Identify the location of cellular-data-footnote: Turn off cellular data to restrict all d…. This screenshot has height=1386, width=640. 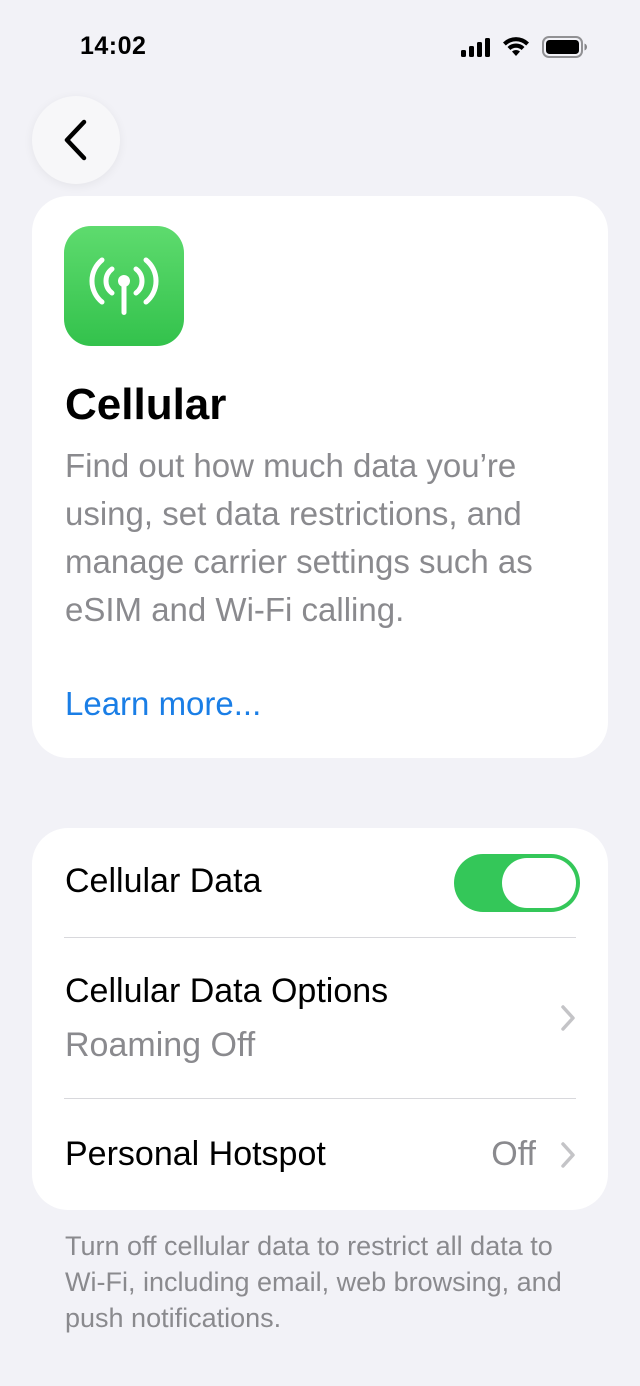
(313, 1282).